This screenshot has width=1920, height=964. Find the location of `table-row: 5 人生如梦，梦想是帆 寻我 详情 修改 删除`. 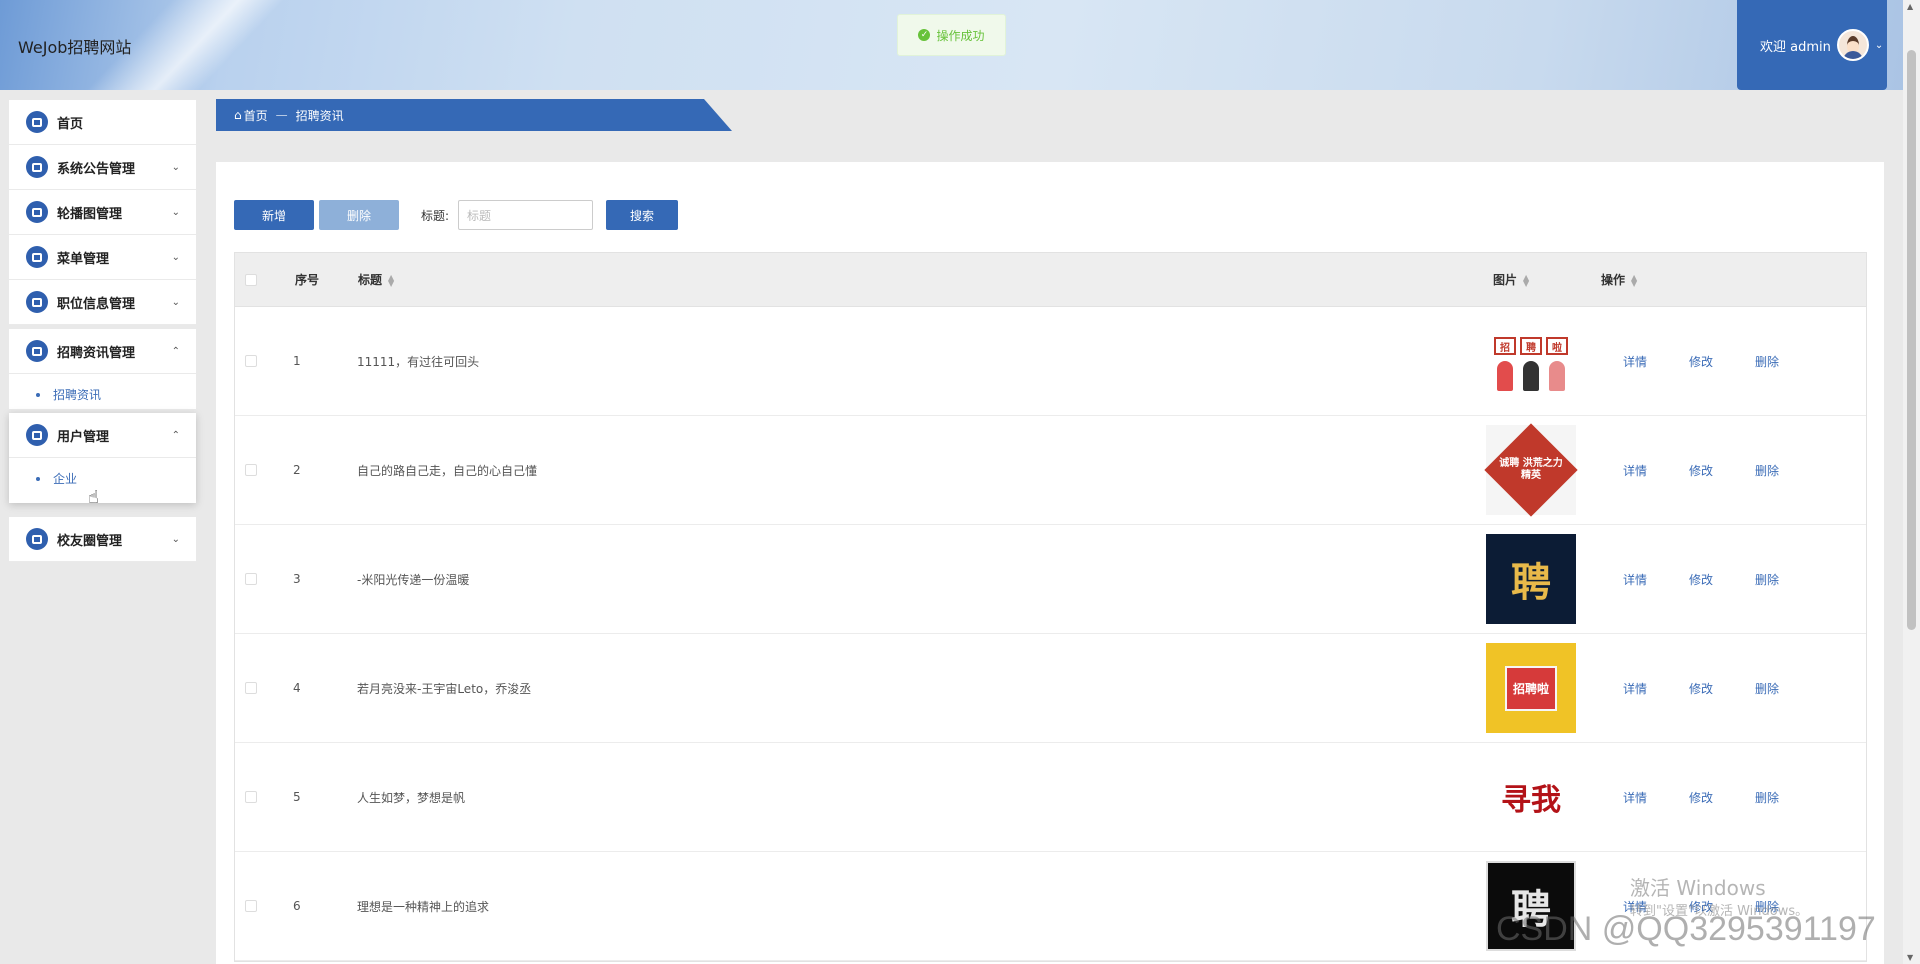

table-row: 5 人生如梦，梦想是帆 寻我 详情 修改 删除 is located at coordinates (1050, 797).